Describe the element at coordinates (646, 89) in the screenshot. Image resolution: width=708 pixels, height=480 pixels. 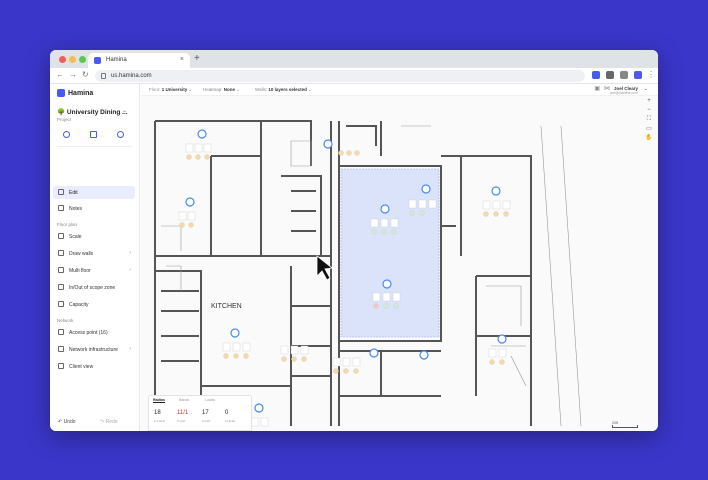
I see `user-menu-chevron-icon: ⌄` at that location.